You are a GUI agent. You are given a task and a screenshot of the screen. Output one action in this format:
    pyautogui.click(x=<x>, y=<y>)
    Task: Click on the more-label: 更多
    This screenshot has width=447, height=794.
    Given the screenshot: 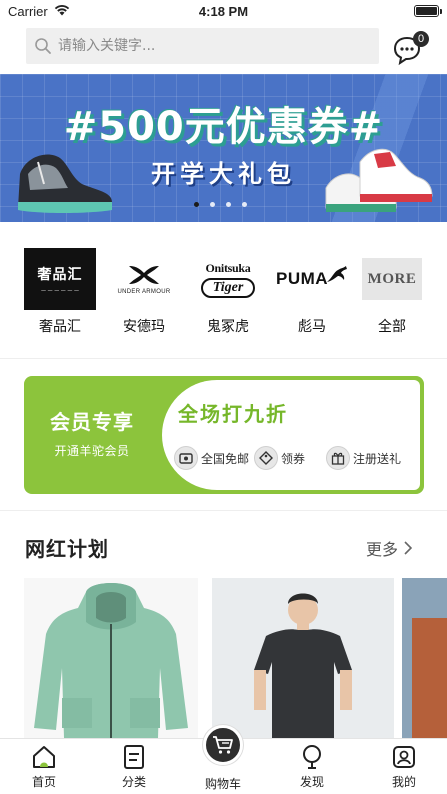 What is the action you would take?
    pyautogui.click(x=382, y=549)
    